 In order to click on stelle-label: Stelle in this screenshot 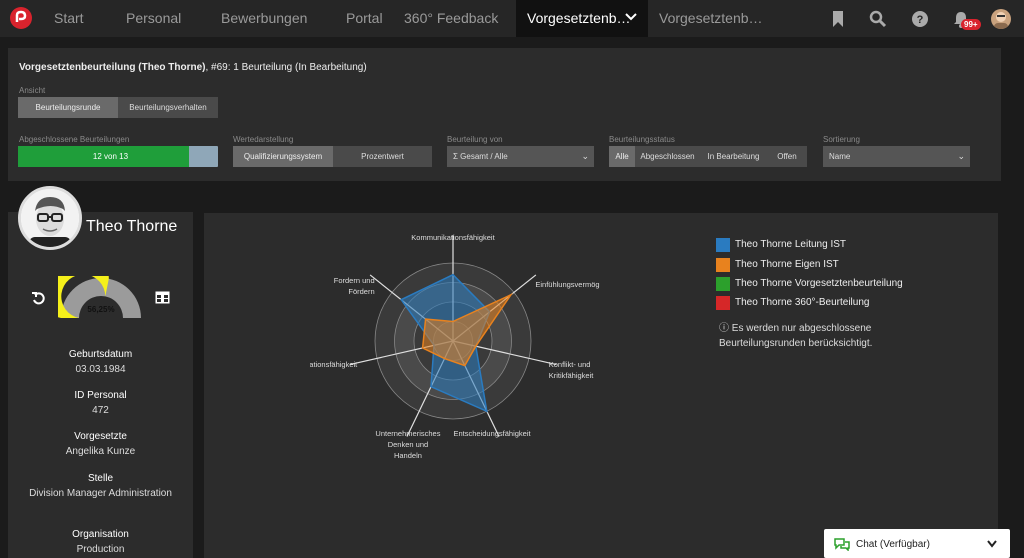, I will do `click(100, 478)`.